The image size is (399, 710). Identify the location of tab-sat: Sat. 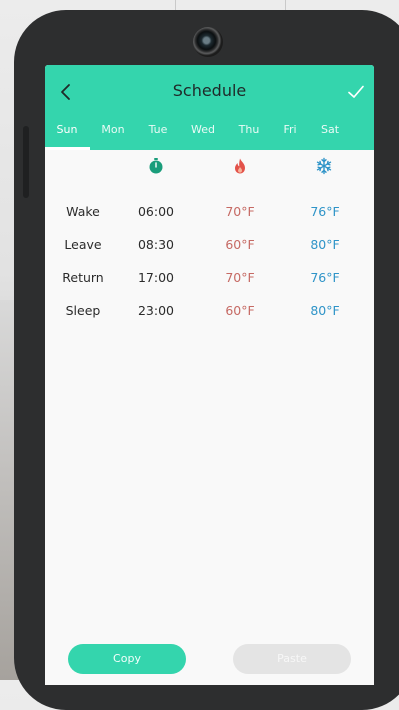
(330, 129).